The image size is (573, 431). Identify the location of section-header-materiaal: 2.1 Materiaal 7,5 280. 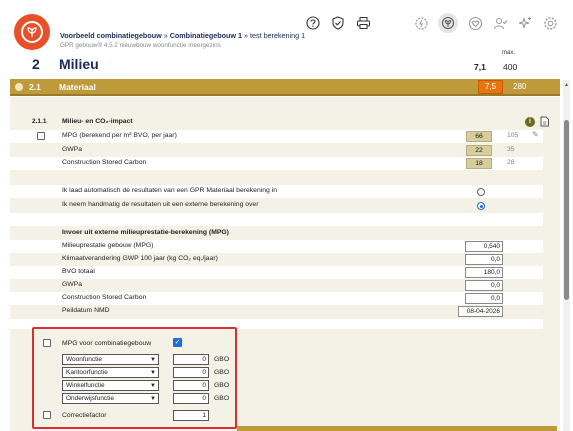
(285, 87).